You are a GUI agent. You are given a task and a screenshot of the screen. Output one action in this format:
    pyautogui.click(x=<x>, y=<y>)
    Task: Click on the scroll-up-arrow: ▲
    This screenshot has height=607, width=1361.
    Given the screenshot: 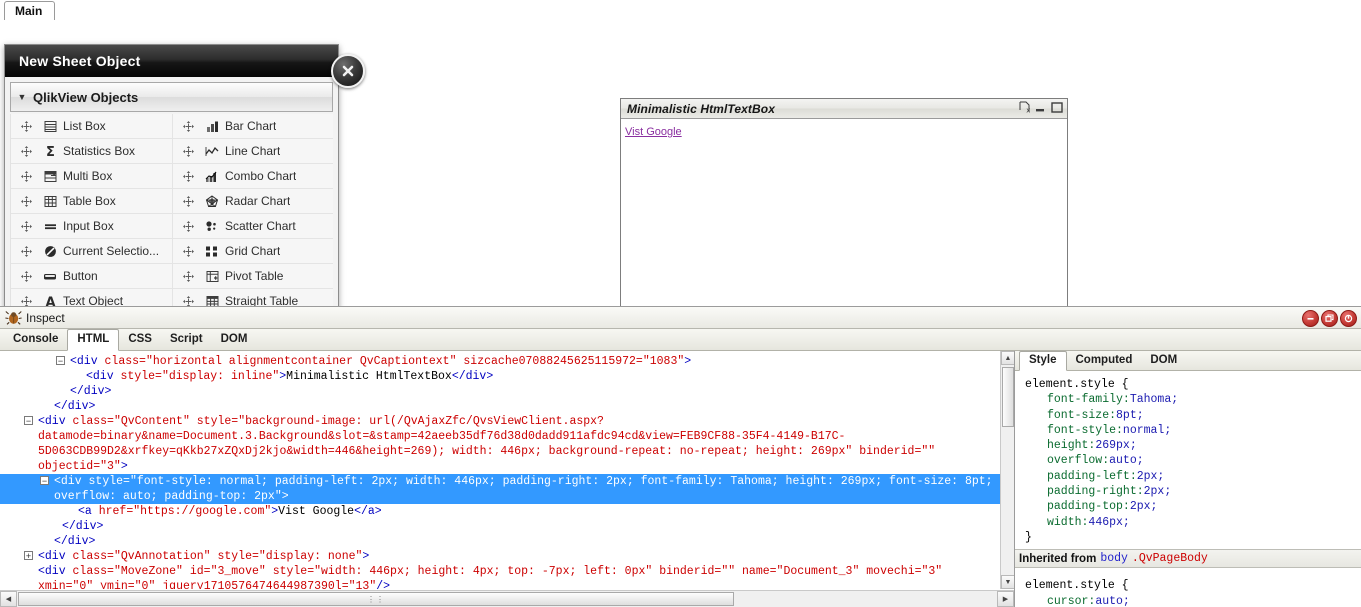 What is the action you would take?
    pyautogui.click(x=1007, y=358)
    